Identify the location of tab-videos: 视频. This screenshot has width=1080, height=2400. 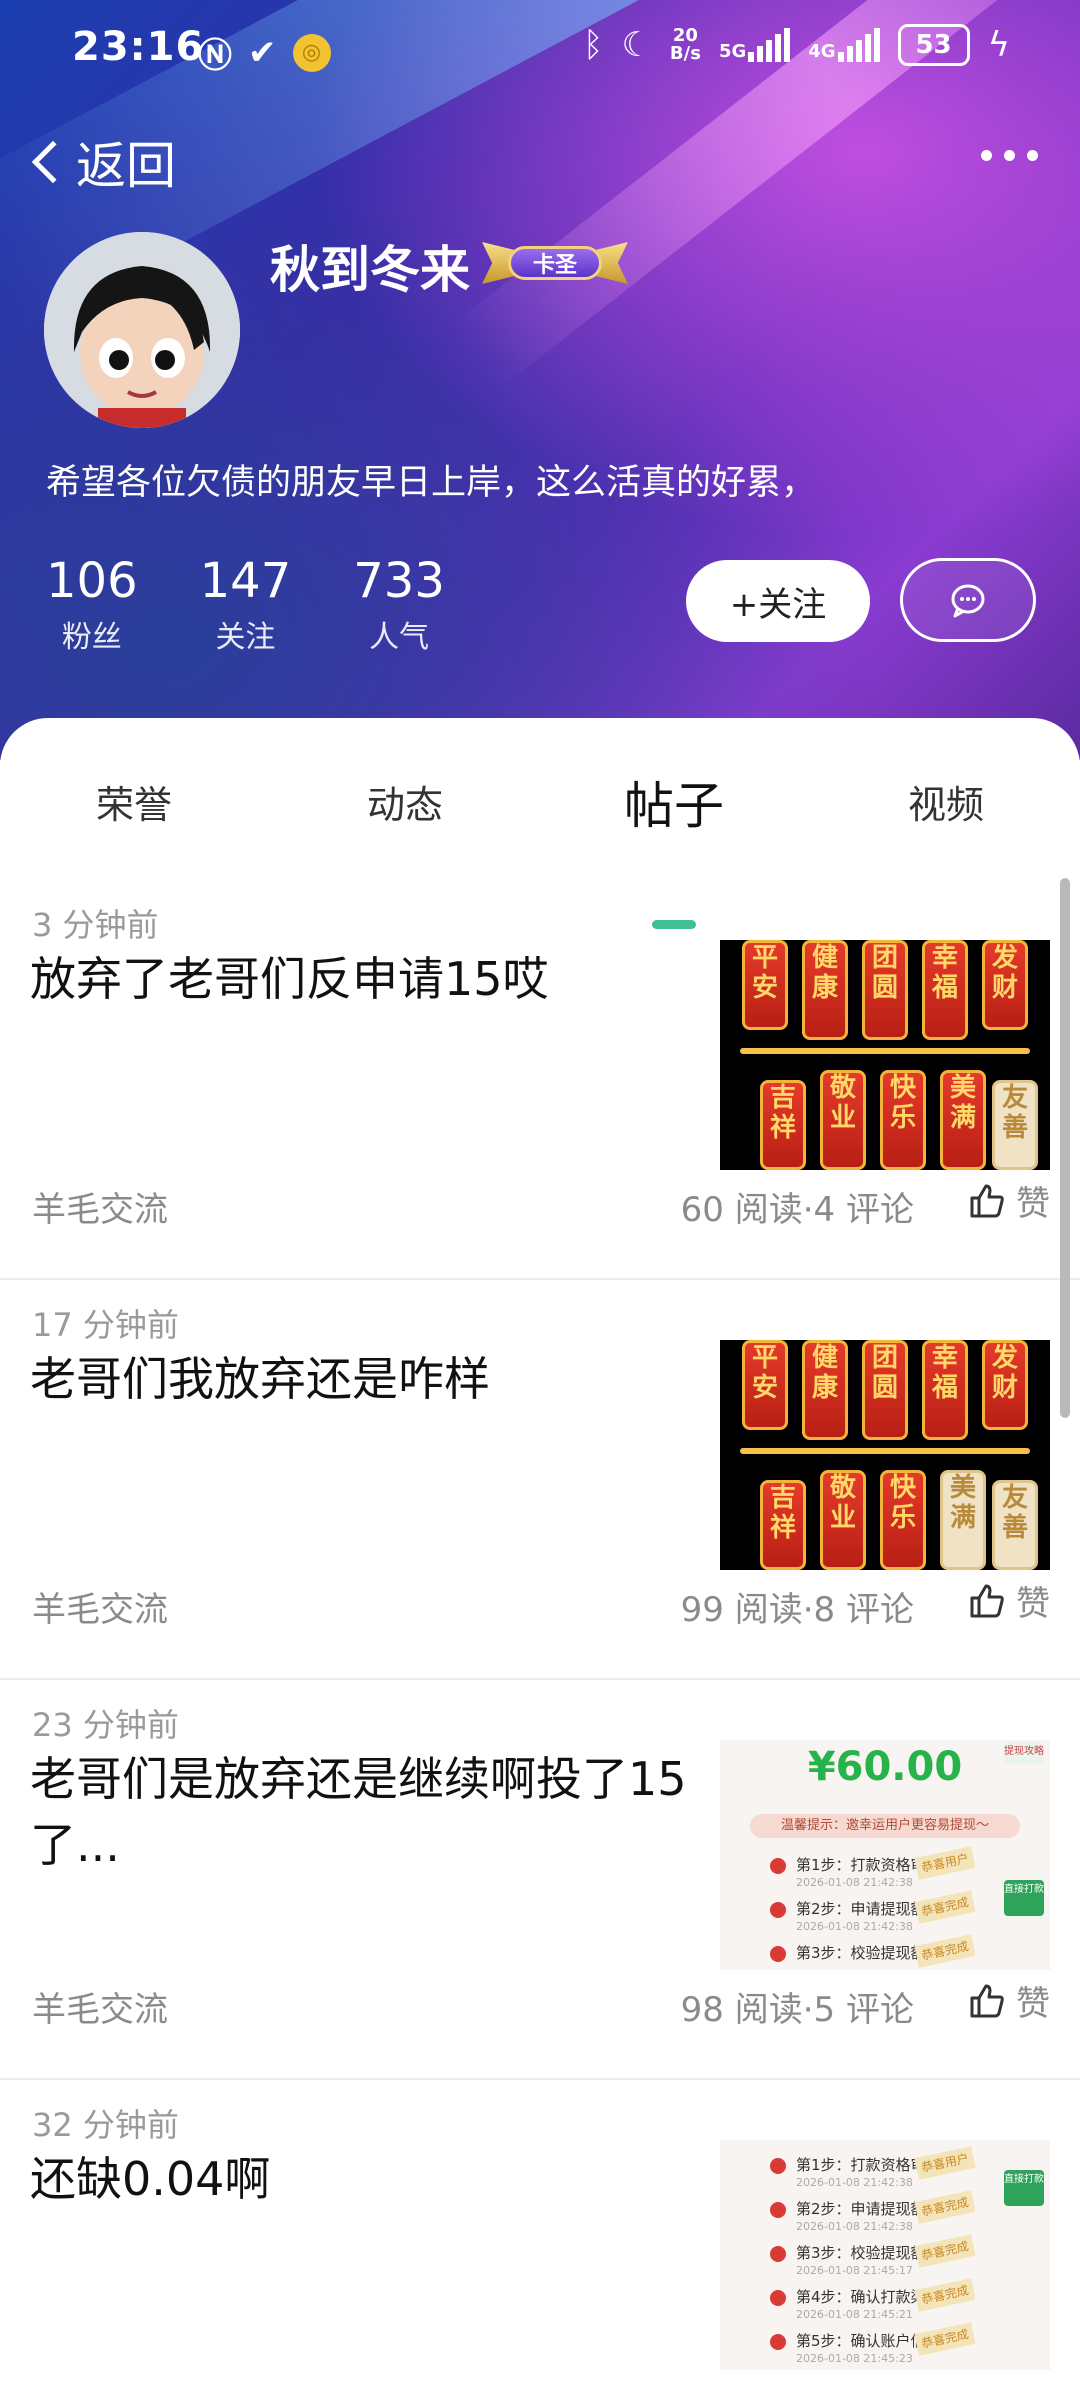
(946, 801).